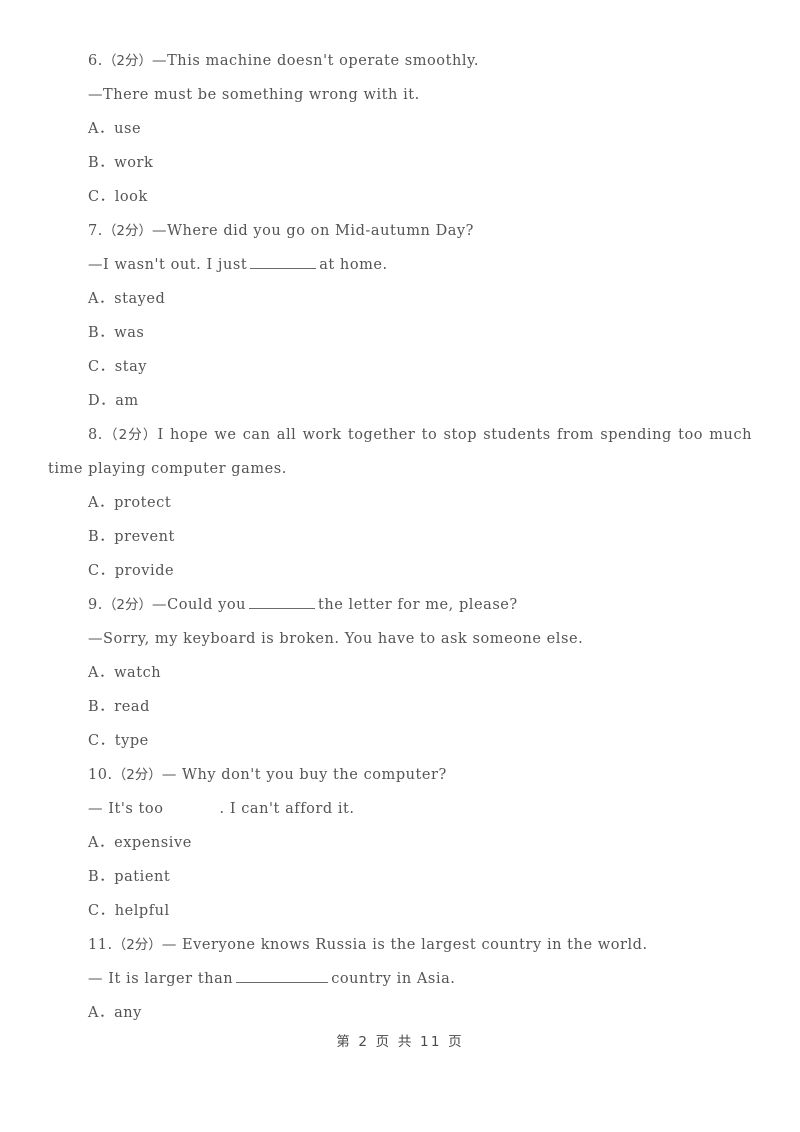 This screenshot has width=800, height=1132. Describe the element at coordinates (393, 979) in the screenshot. I see `reply-text-after: country in Asia.` at that location.